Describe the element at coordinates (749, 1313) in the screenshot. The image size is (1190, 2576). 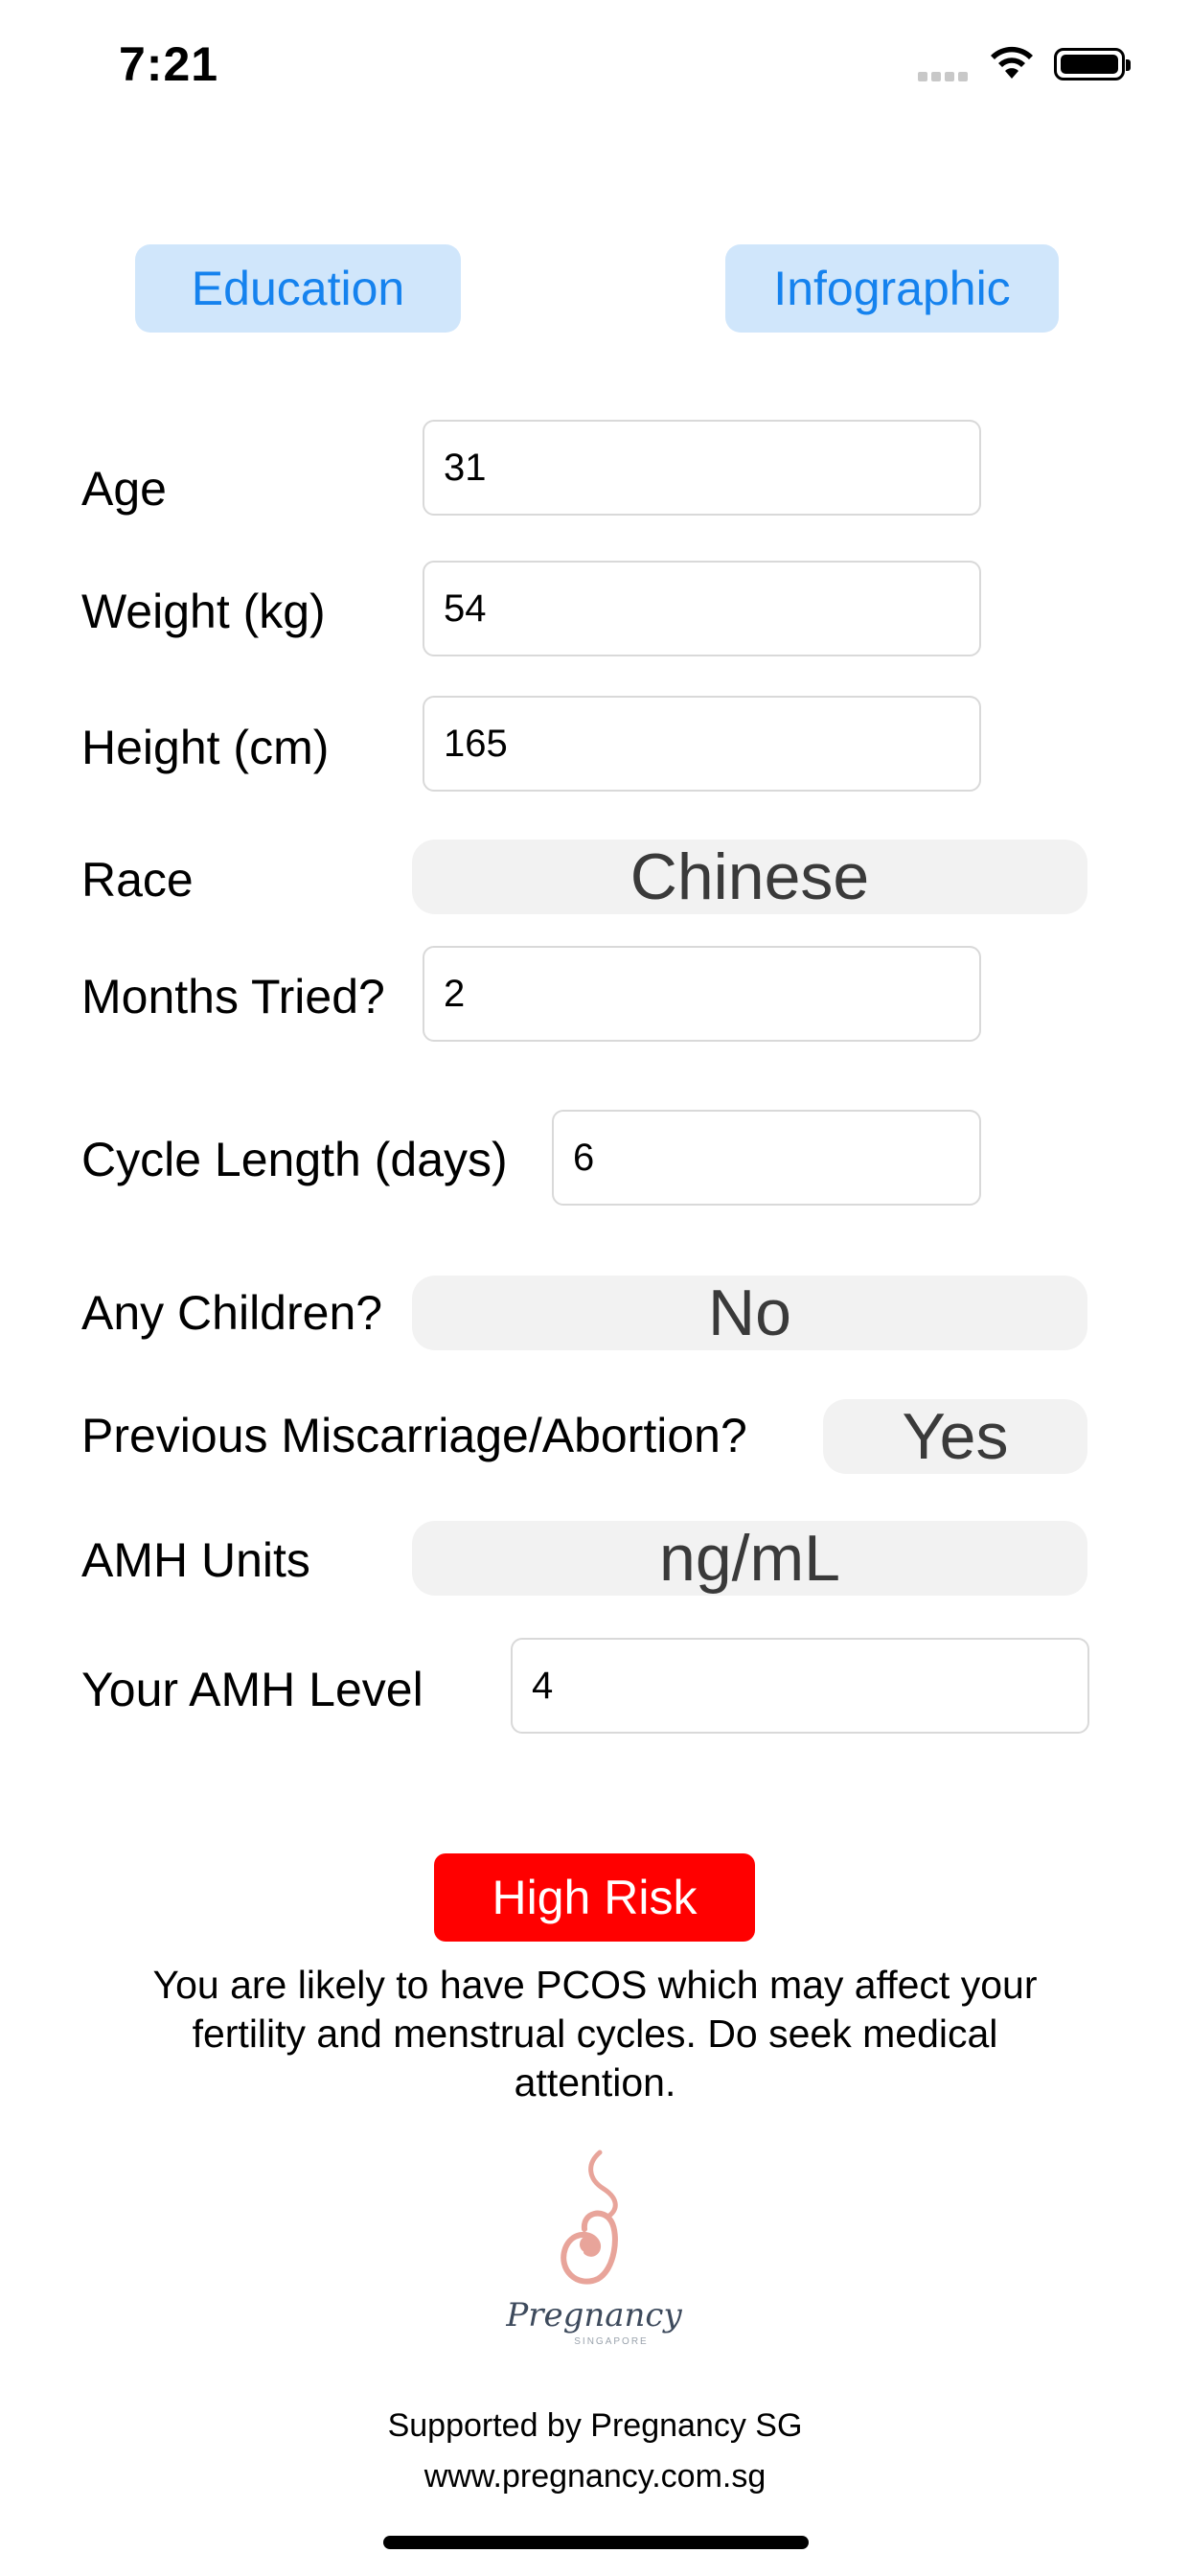
I see `any-children-picker: No` at that location.